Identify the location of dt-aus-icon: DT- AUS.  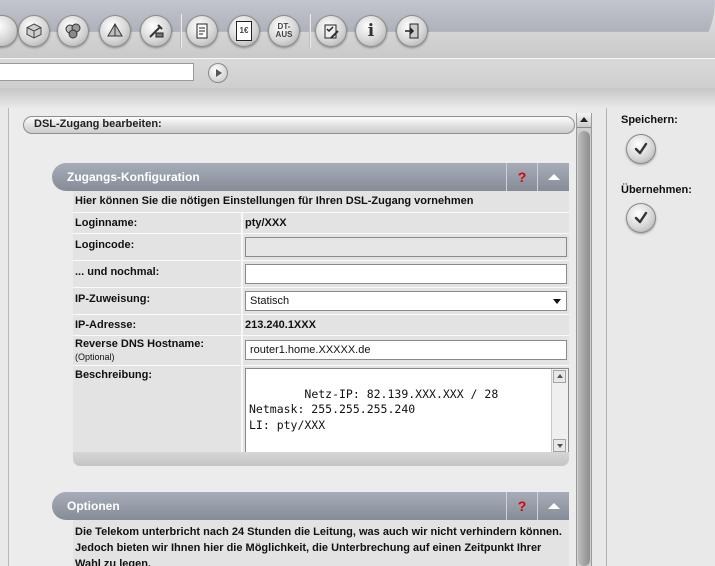
(284, 31).